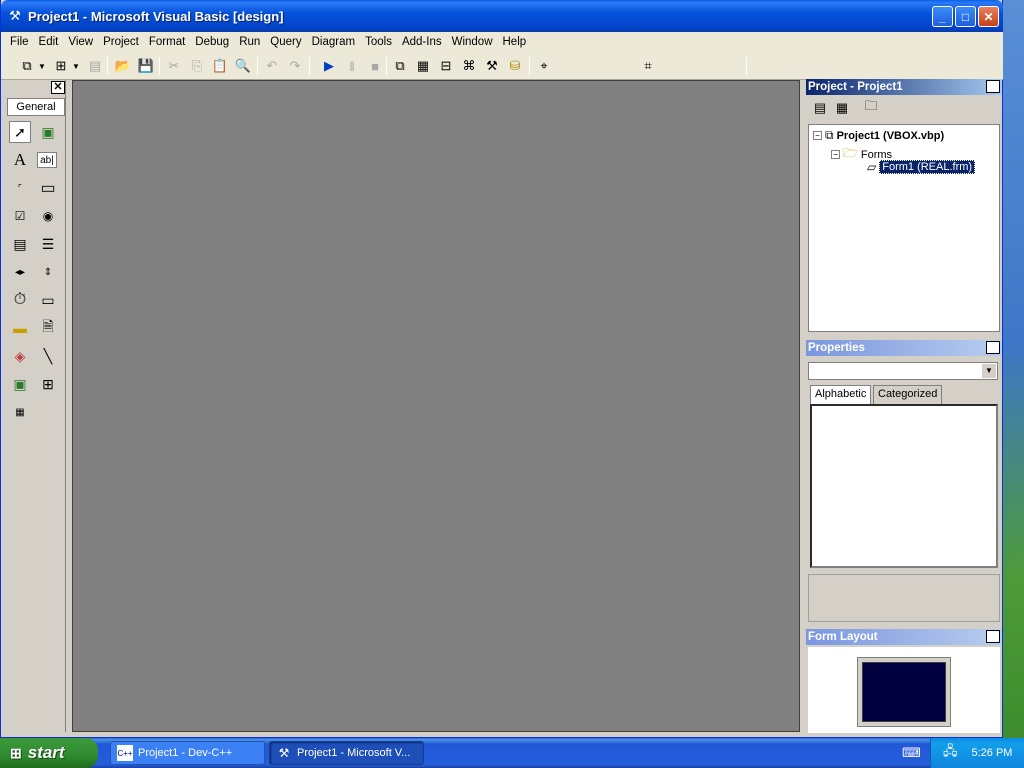 This screenshot has height=768, width=1024. I want to click on toolbox-close-icon: ✕, so click(58, 87).